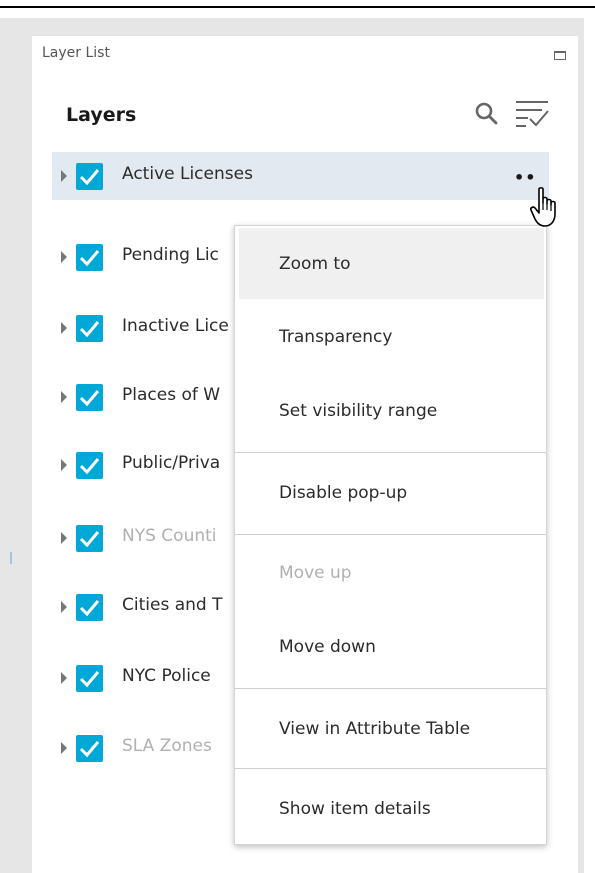 The image size is (595, 873). What do you see at coordinates (172, 605) in the screenshot?
I see `layer-label: Cities and T` at bounding box center [172, 605].